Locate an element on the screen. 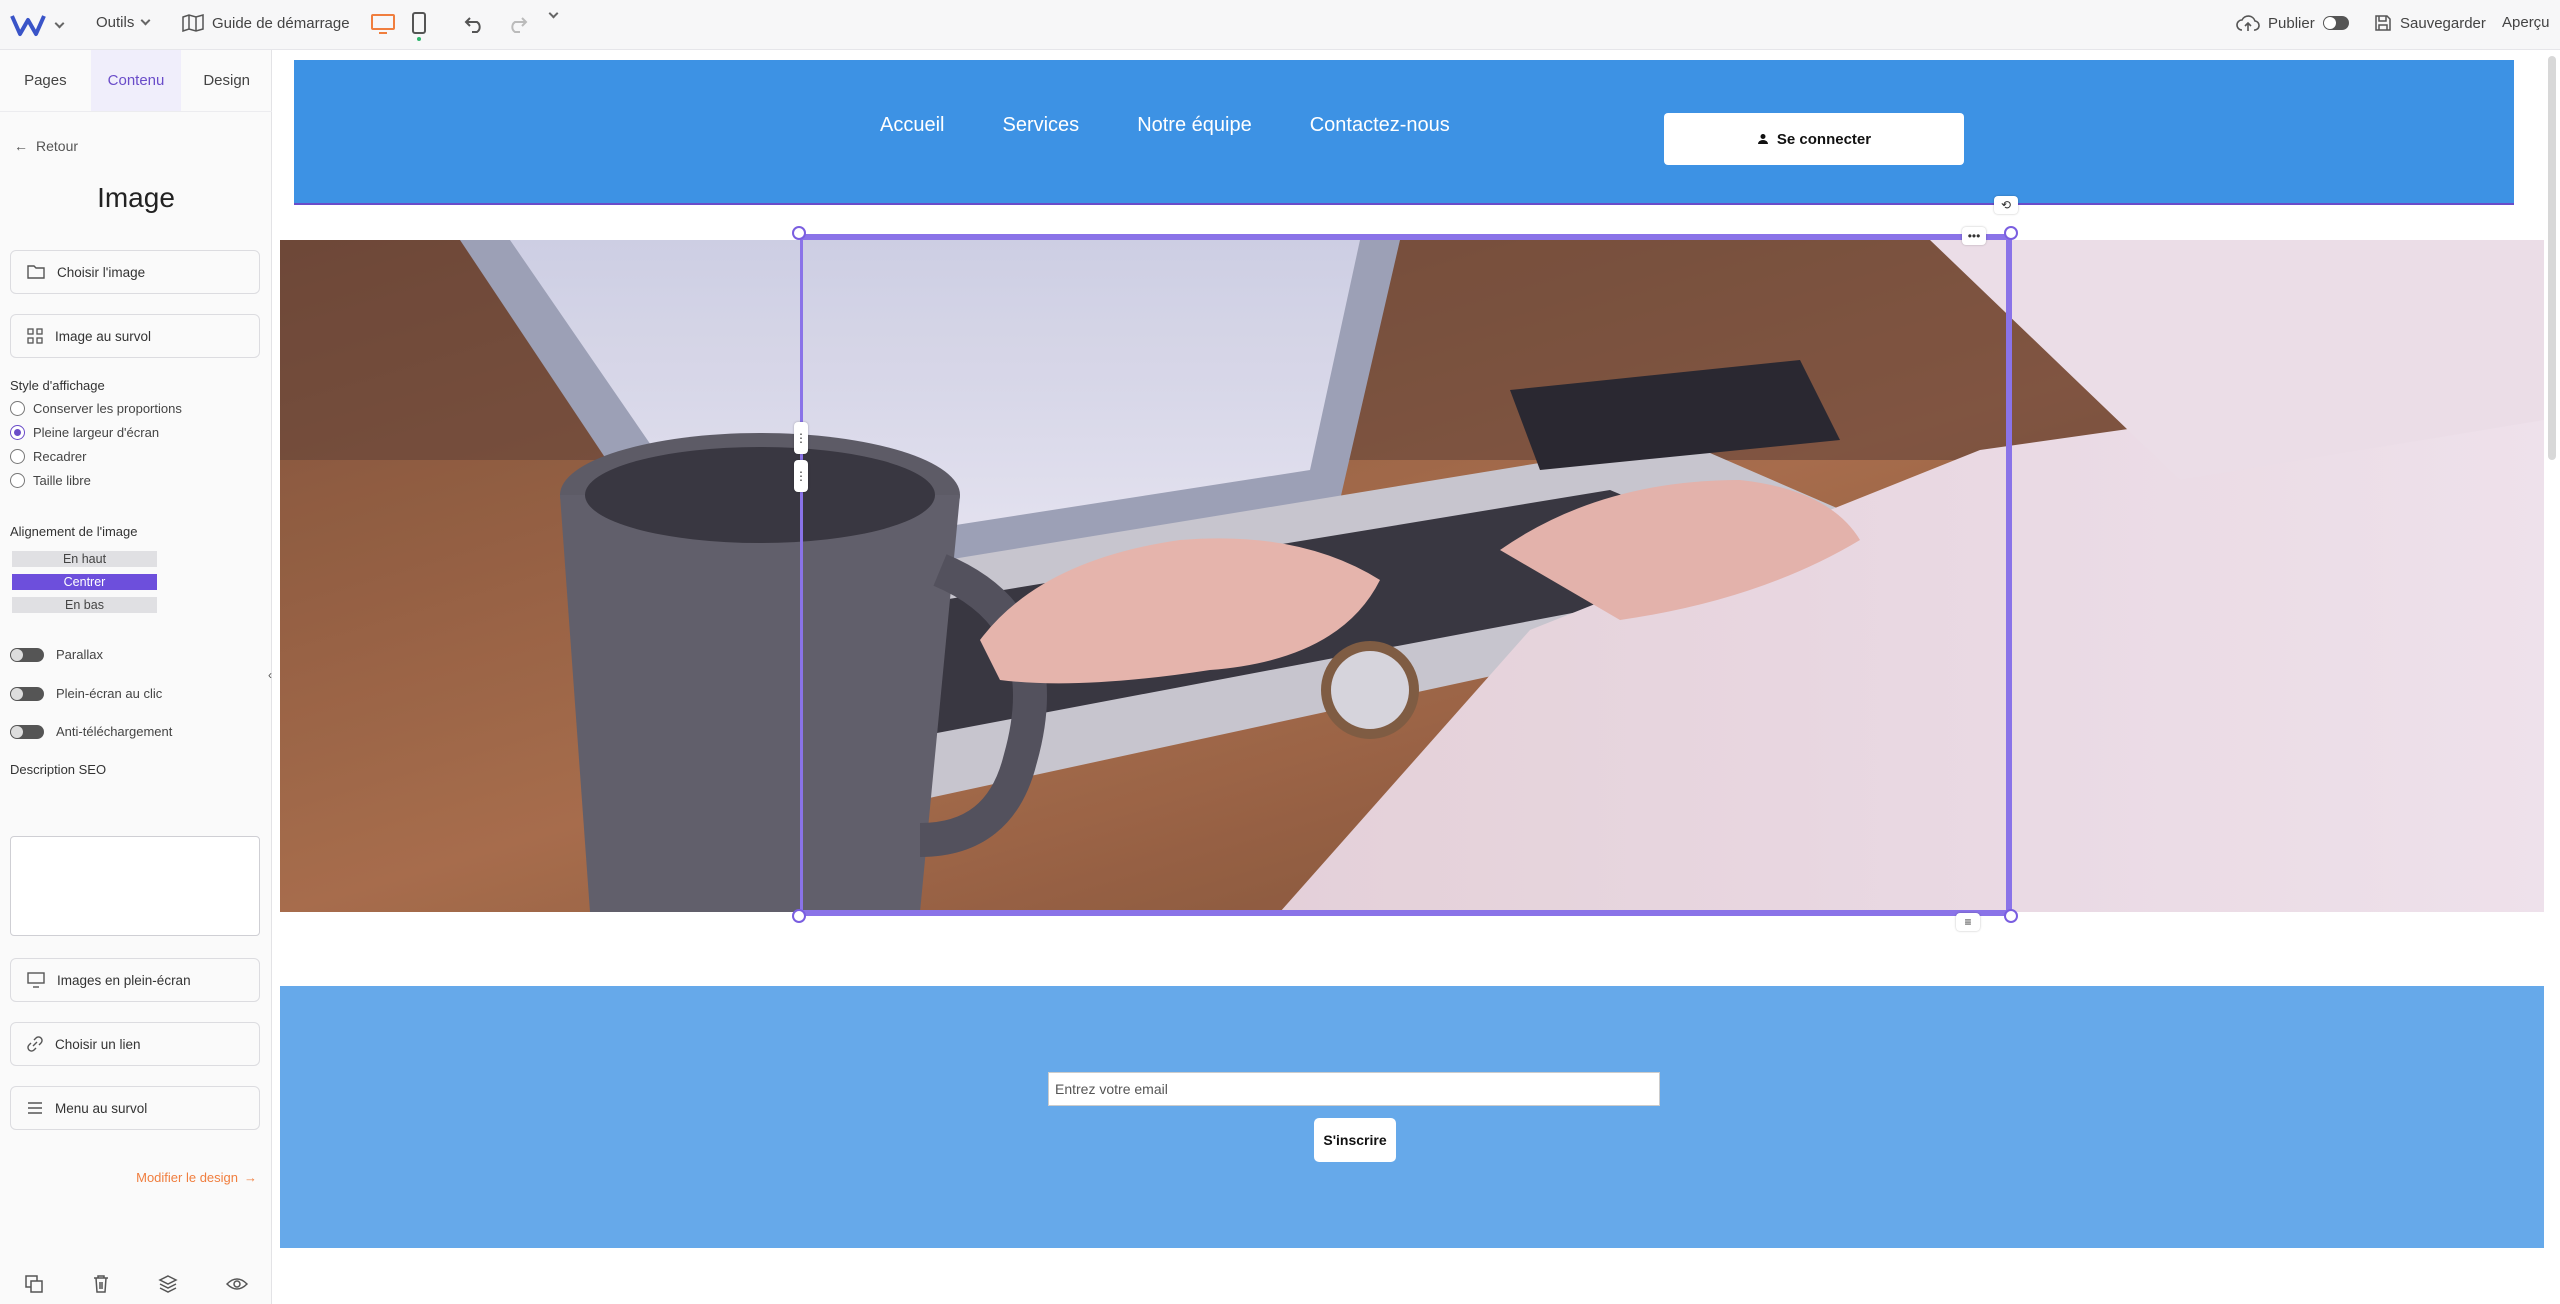 The height and width of the screenshot is (1304, 2560). publish-control: Publier is located at coordinates (2292, 23).